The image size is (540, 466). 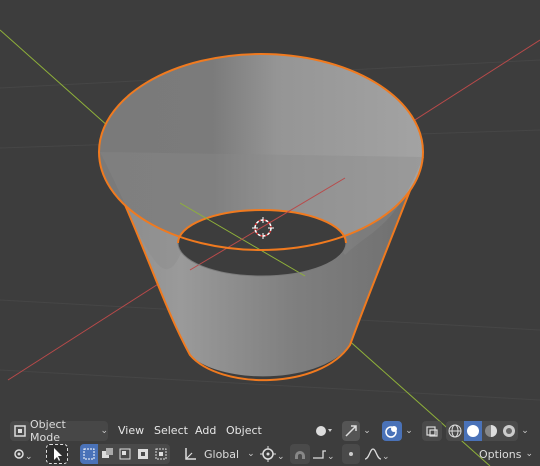 What do you see at coordinates (143, 454) in the screenshot?
I see `select-invert-icon` at bounding box center [143, 454].